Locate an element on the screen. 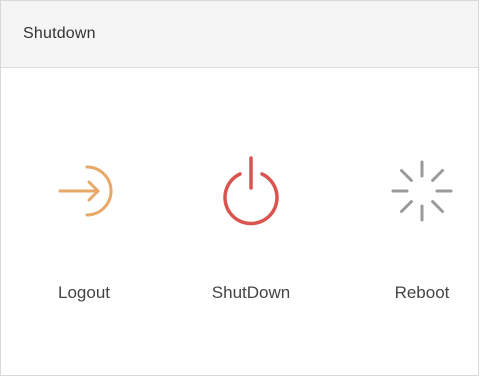 This screenshot has height=378, width=481. reboot-button: Reboot is located at coordinates (416, 224).